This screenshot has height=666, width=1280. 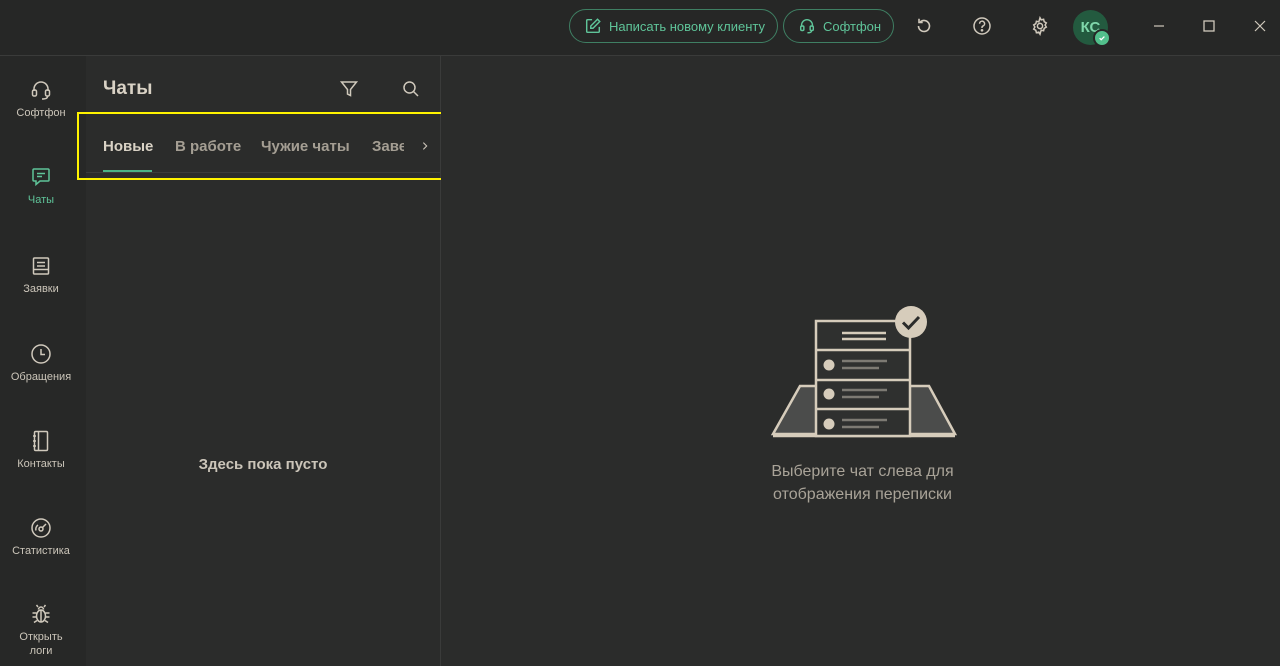 What do you see at coordinates (852, 26) in the screenshot?
I see `softphone-label: Софтфон` at bounding box center [852, 26].